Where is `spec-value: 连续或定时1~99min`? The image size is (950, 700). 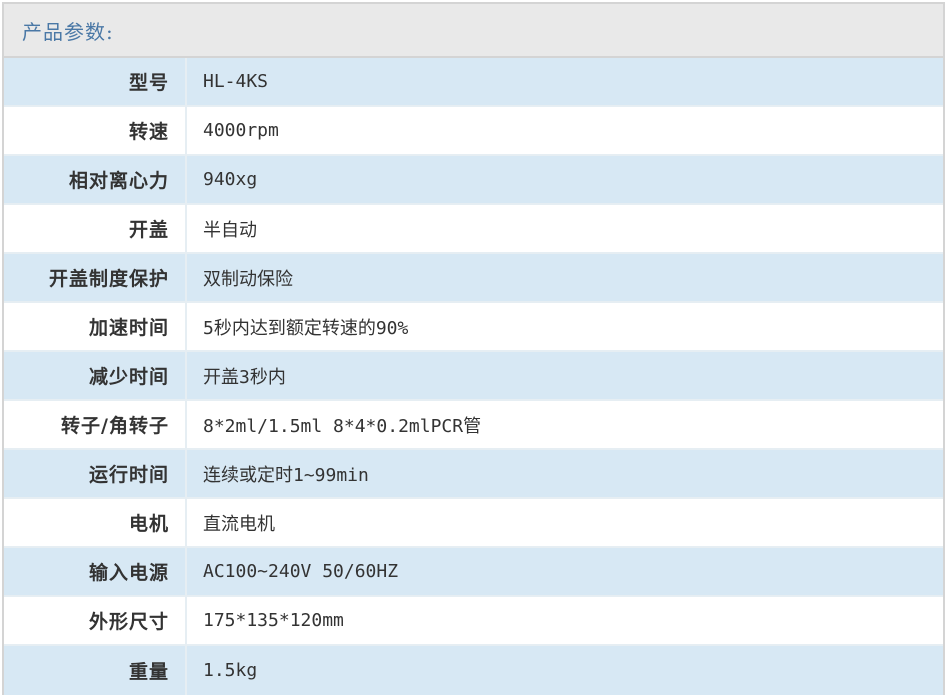
spec-value: 连续或定时1~99min is located at coordinates (286, 475).